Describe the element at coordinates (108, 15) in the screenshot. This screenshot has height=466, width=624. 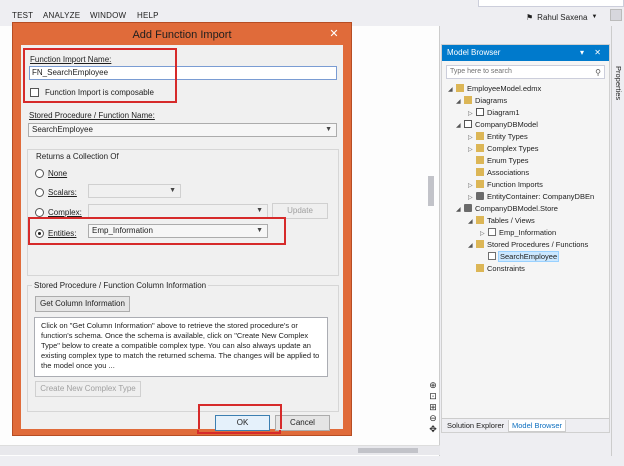
I see `menu-window: WINDOW` at that location.